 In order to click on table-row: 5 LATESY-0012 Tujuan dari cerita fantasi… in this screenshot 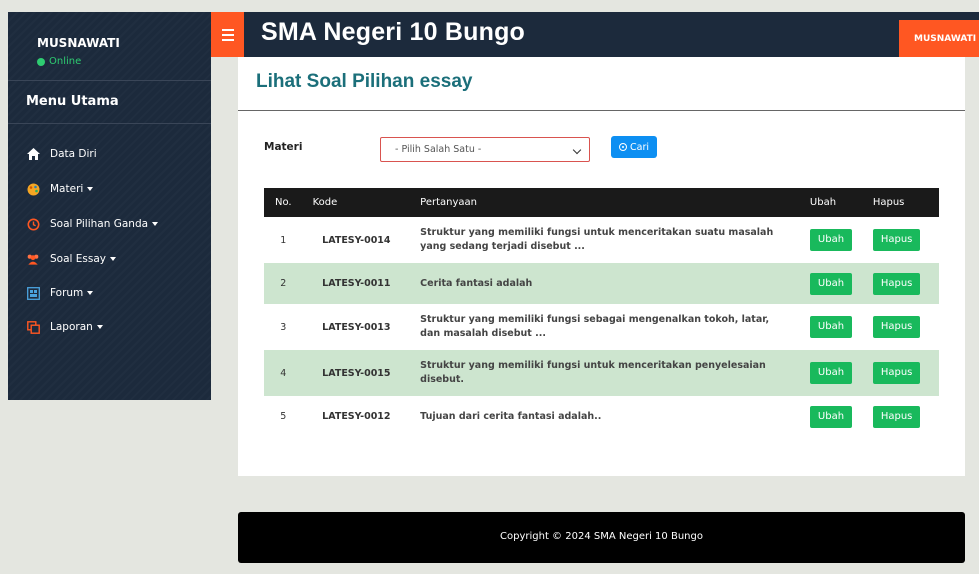, I will do `click(601, 416)`.